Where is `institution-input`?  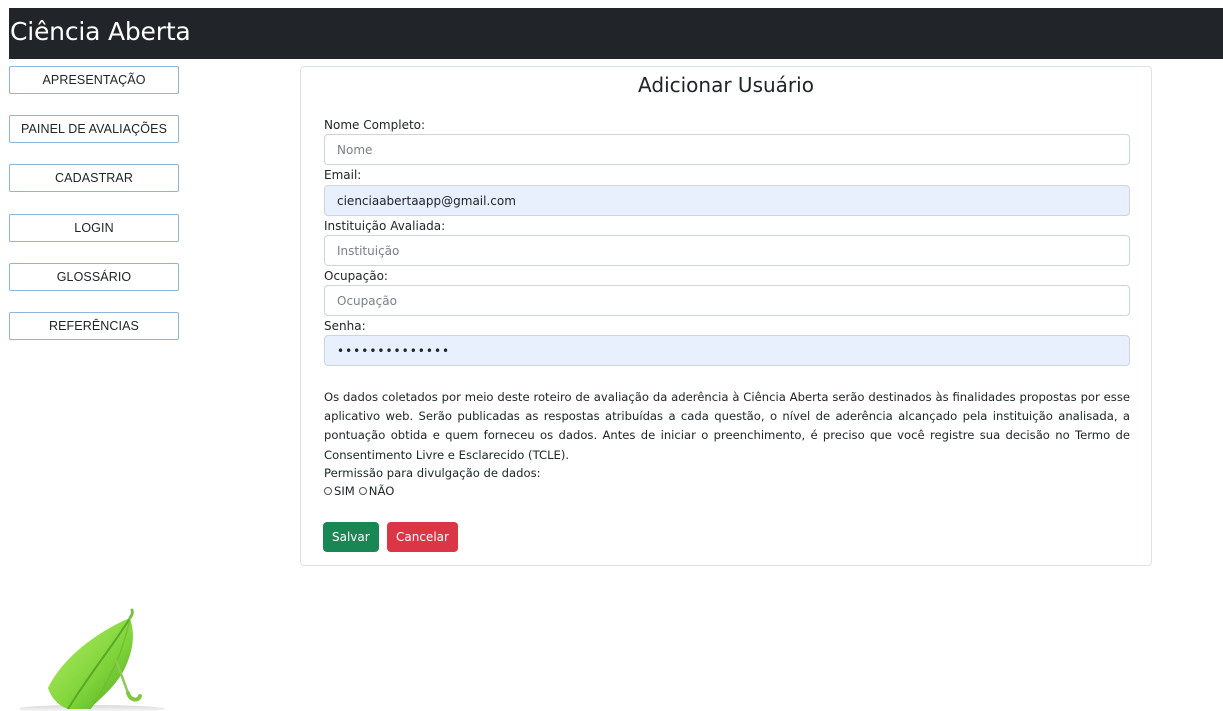 institution-input is located at coordinates (727, 250).